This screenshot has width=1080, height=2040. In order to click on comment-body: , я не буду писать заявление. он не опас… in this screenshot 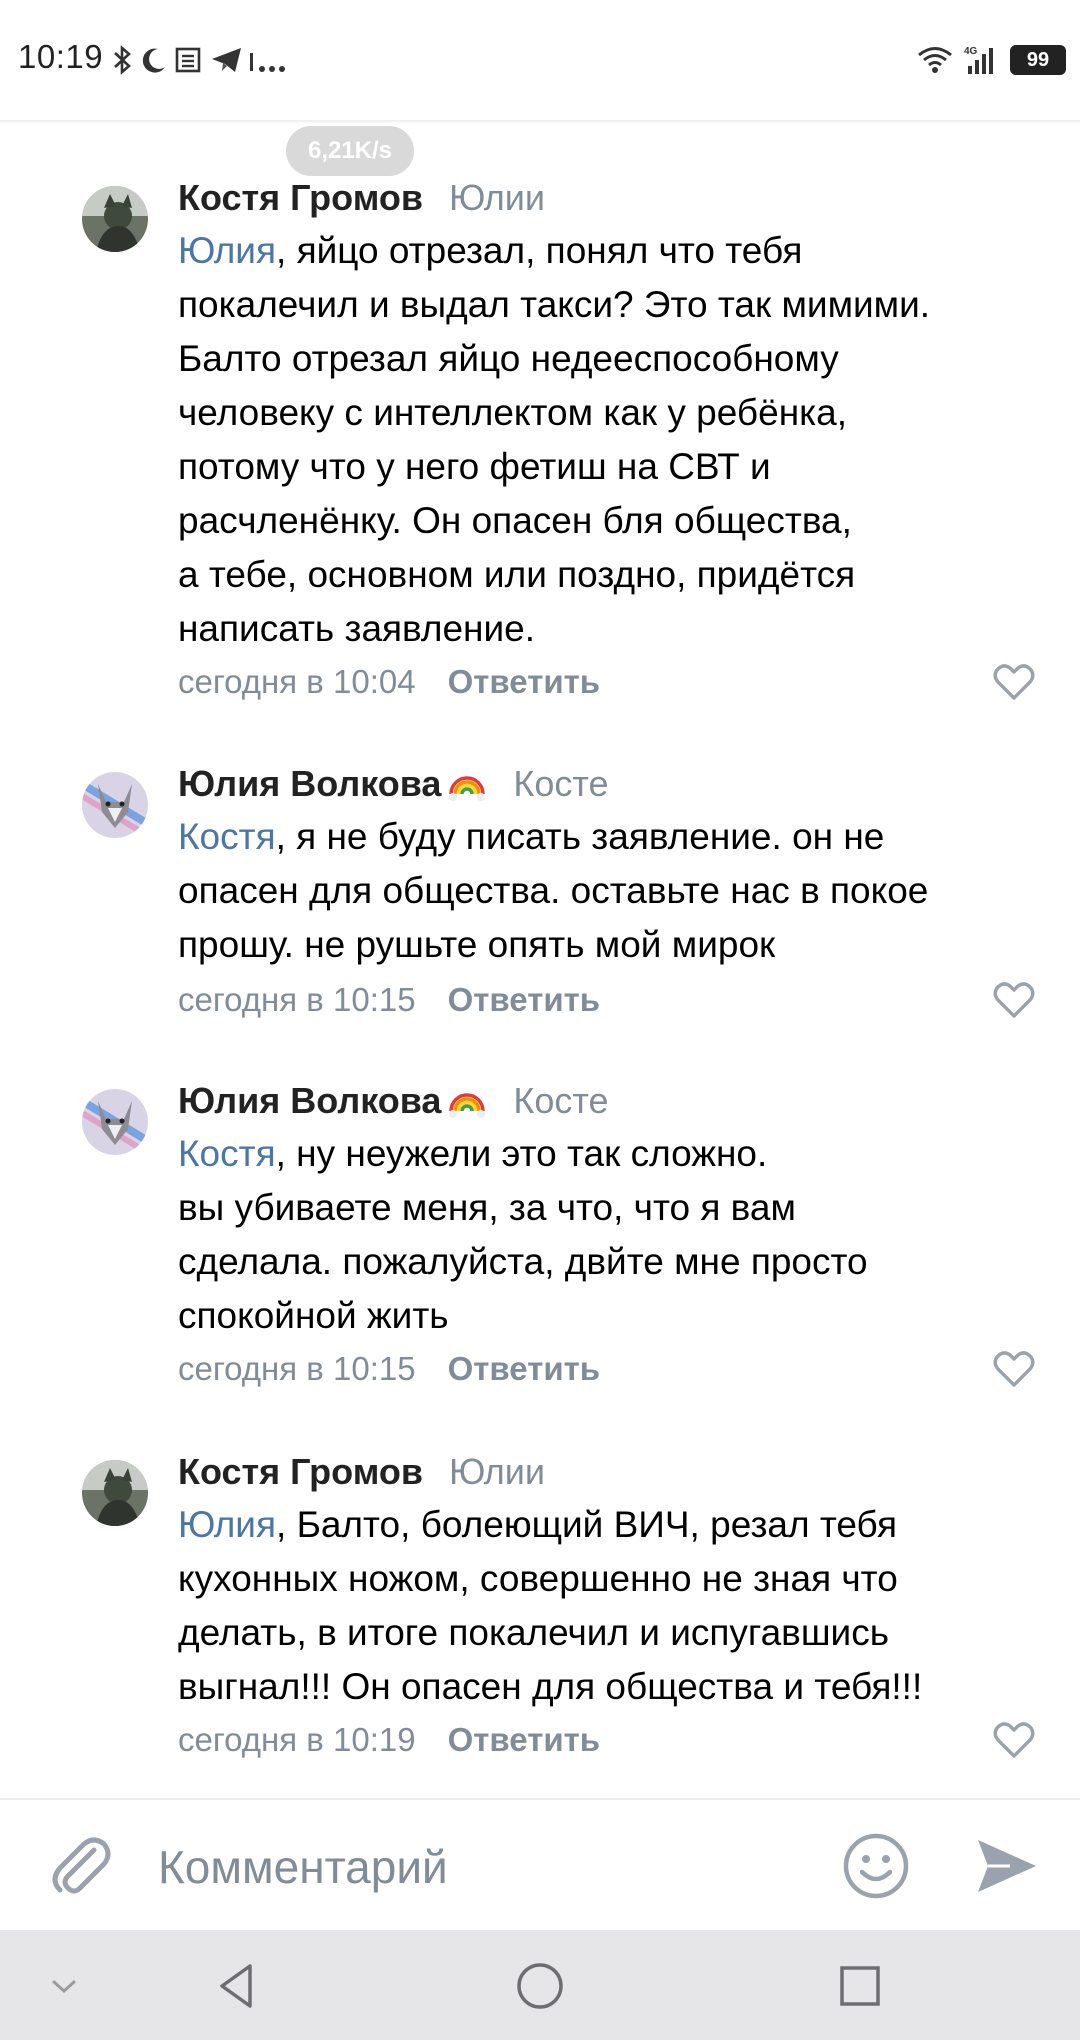, I will do `click(553, 890)`.